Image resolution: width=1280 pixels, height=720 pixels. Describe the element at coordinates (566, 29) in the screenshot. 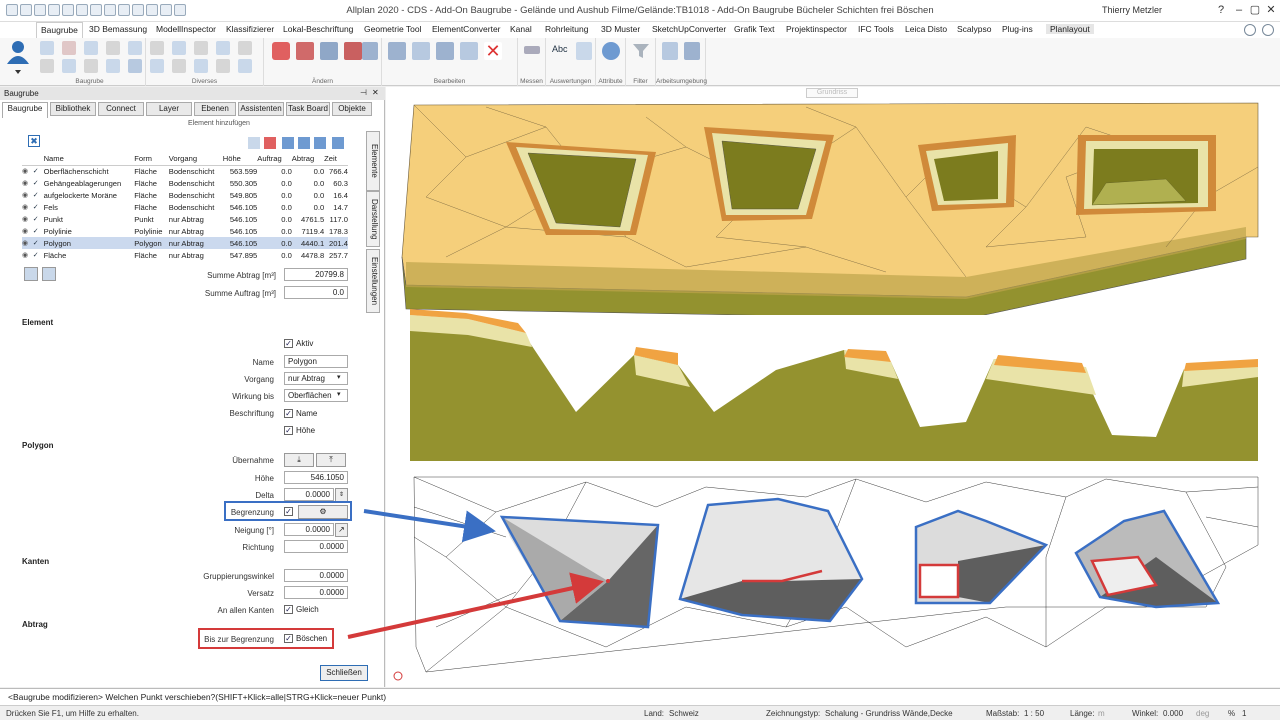

I see `tab-rohrleitung: Rohrleitung` at that location.